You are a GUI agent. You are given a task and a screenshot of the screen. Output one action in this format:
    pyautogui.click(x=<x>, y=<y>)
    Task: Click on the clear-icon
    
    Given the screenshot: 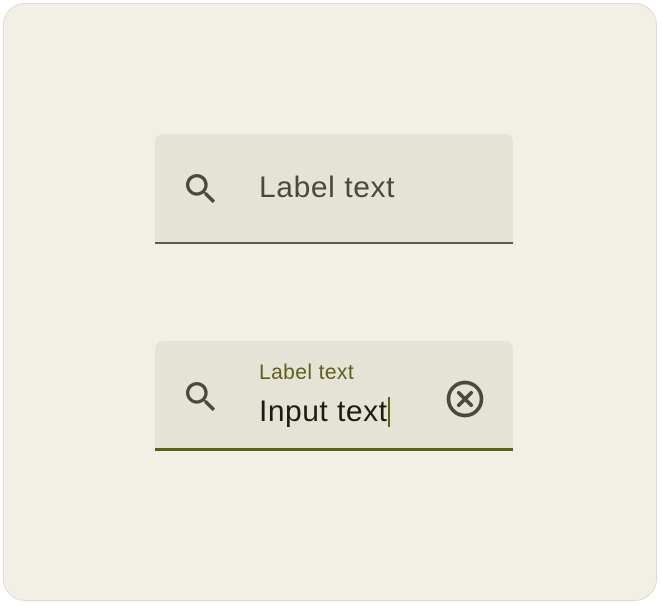 What is the action you would take?
    pyautogui.click(x=465, y=399)
    